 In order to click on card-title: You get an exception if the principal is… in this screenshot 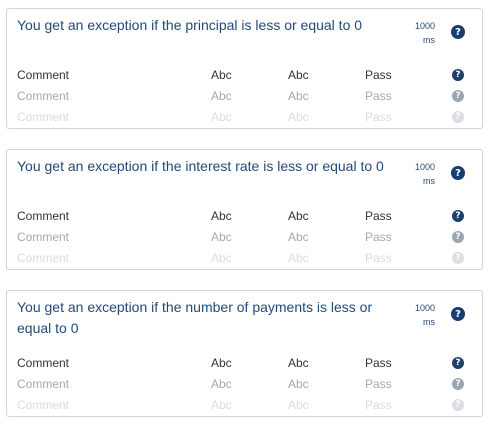, I will do `click(190, 25)`.